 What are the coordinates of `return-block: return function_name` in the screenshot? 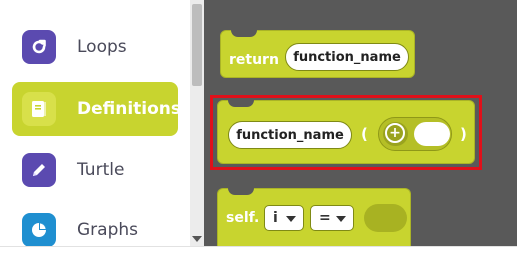 It's located at (317, 54).